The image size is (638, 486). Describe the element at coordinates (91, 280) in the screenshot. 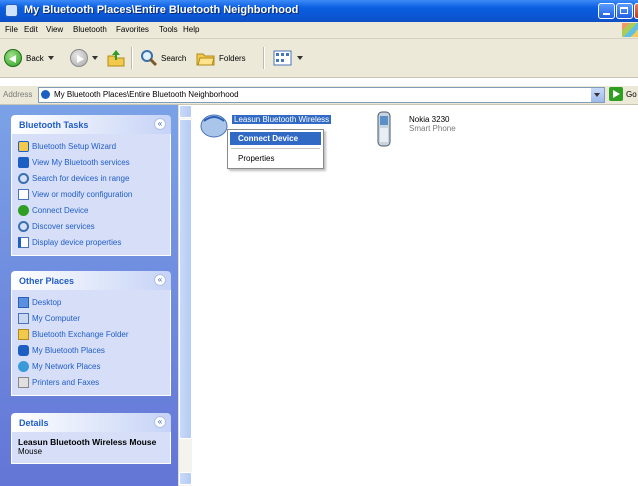

I see `other-places-header: Other Places «` at that location.